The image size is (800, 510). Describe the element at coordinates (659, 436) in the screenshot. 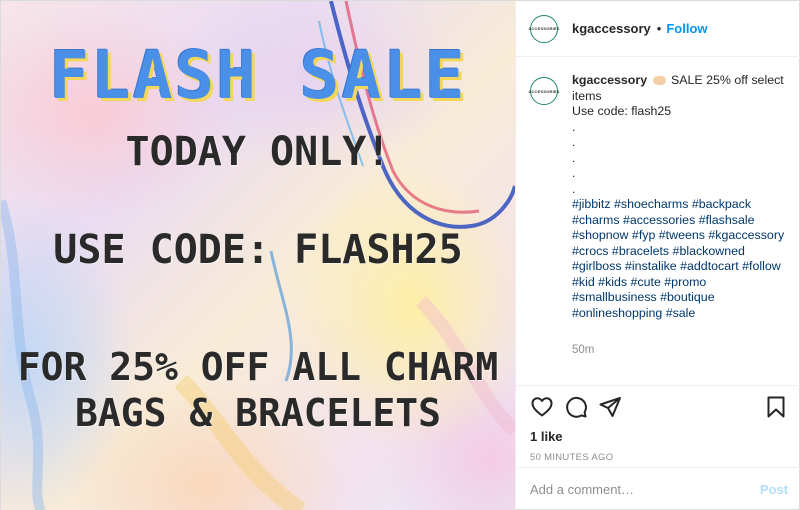

I see `likes-count: 1 like` at that location.